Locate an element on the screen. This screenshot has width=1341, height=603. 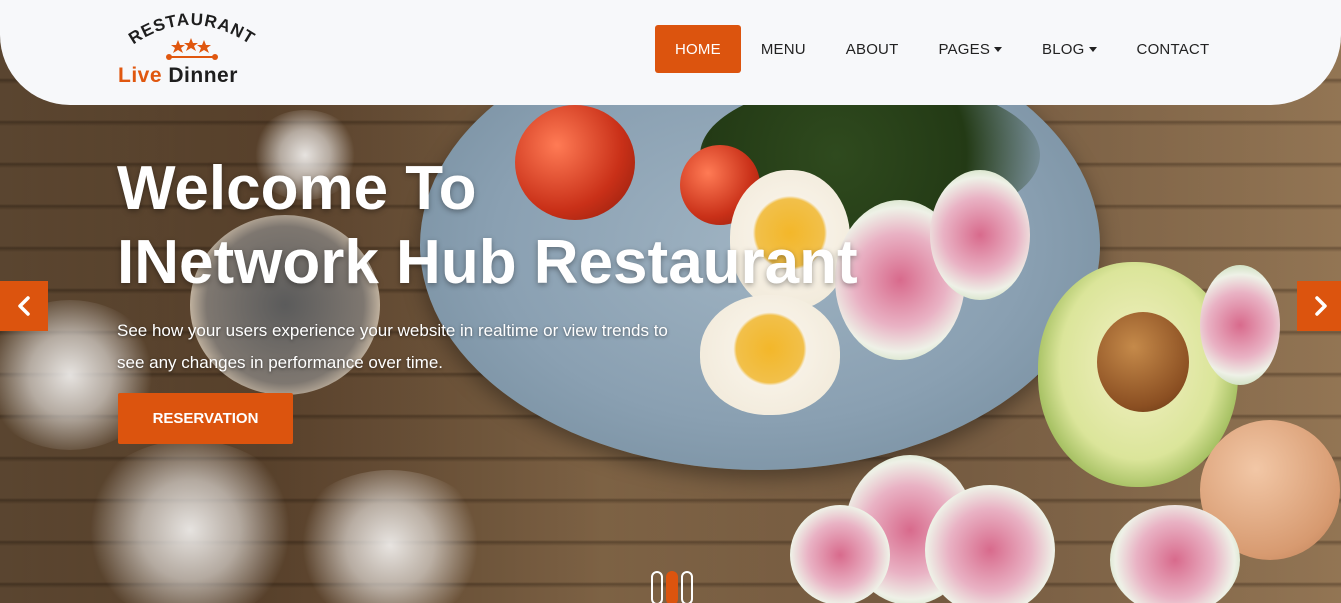
nav-item-blog: BLOG is located at coordinates (1069, 49).